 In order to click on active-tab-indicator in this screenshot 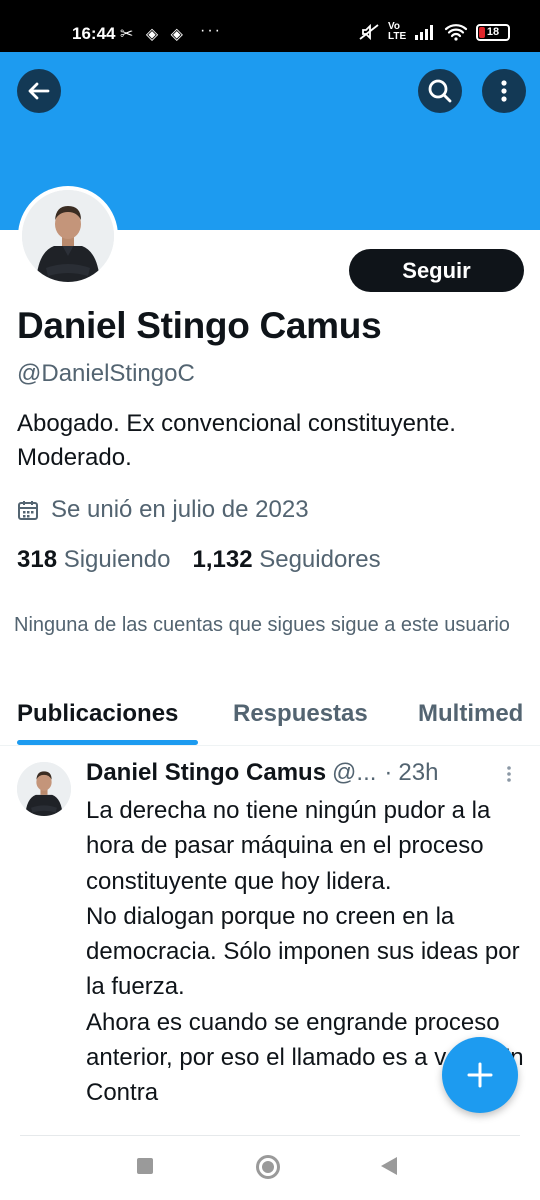, I will do `click(107, 742)`.